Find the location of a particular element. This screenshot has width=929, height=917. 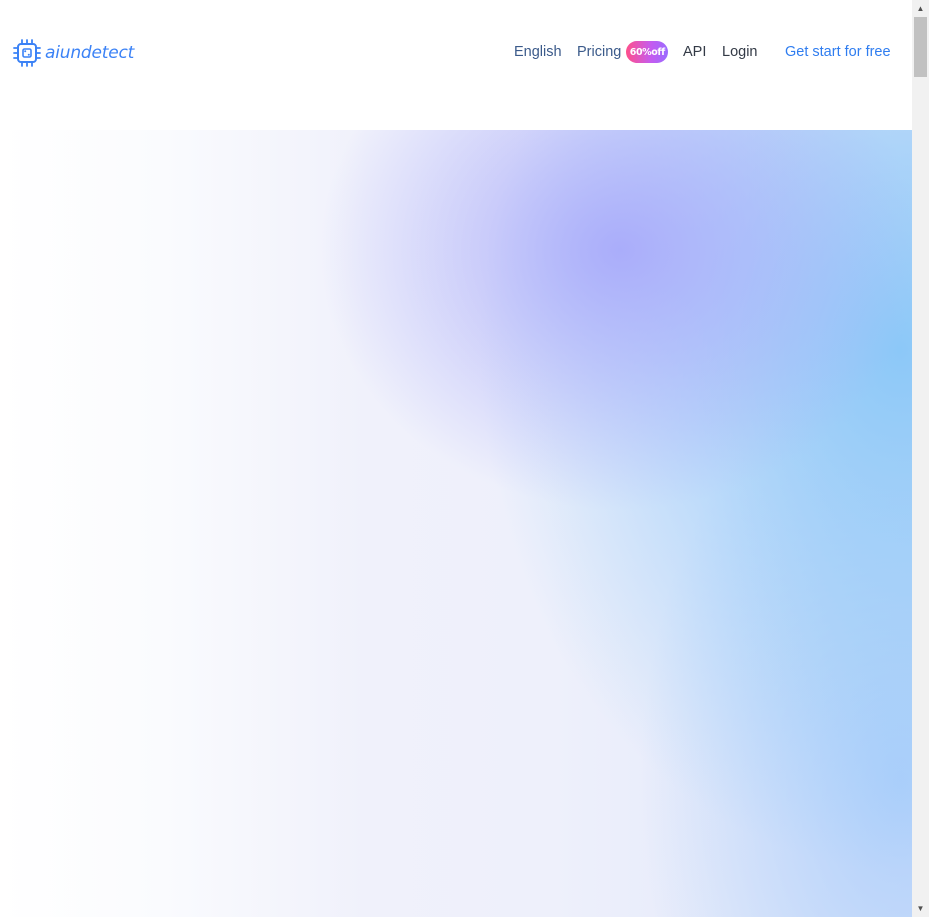

language-selector: English is located at coordinates (538, 52).